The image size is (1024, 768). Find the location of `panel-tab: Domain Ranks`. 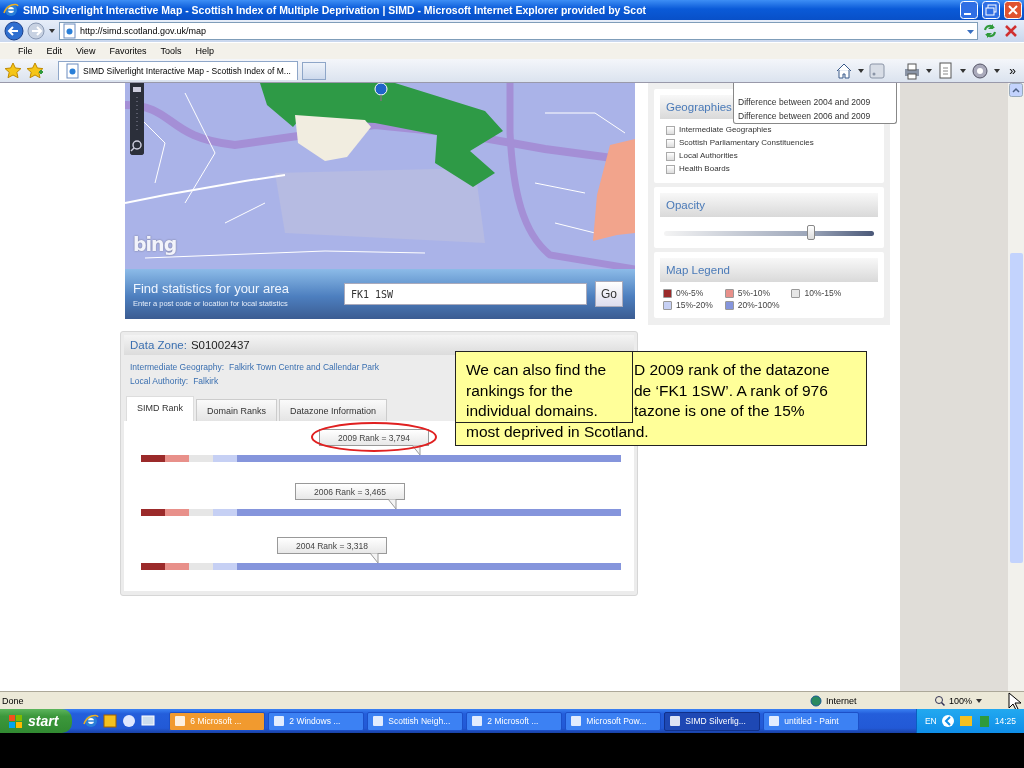

panel-tab: Domain Ranks is located at coordinates (237, 410).